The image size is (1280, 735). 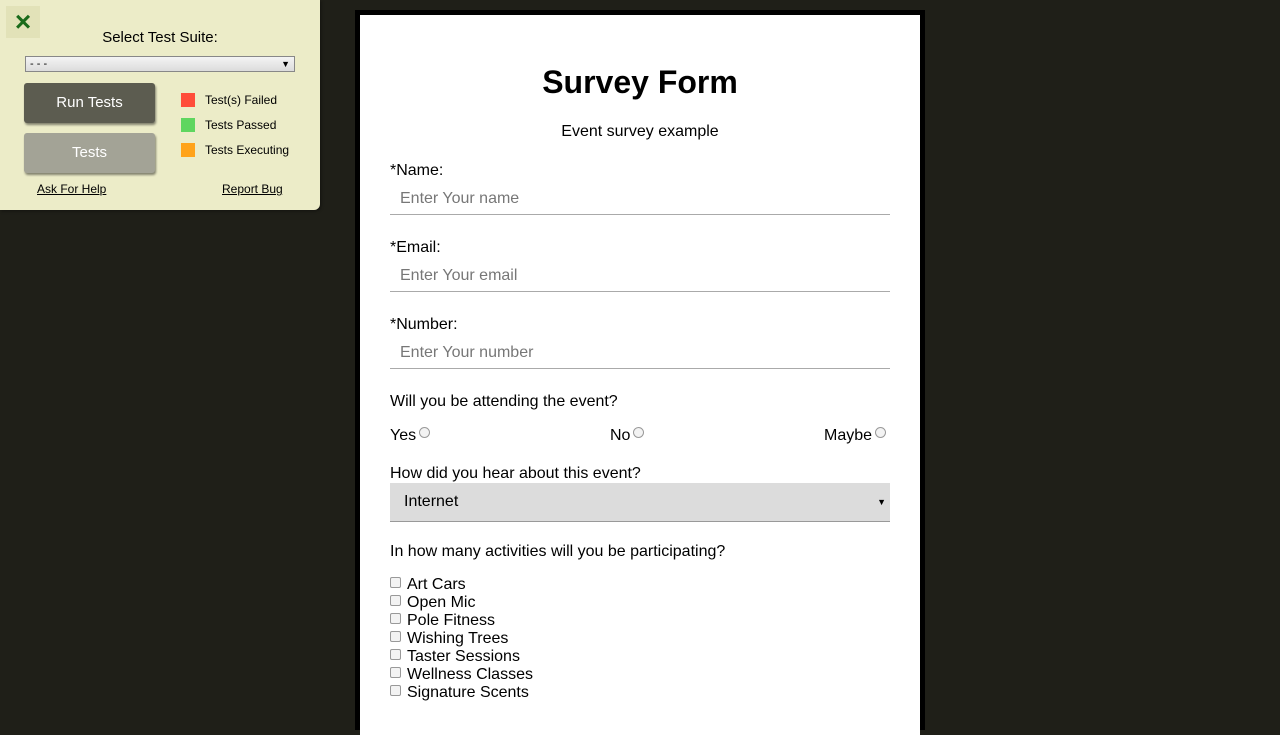 I want to click on list-item: Pole Fitness, so click(x=461, y=621).